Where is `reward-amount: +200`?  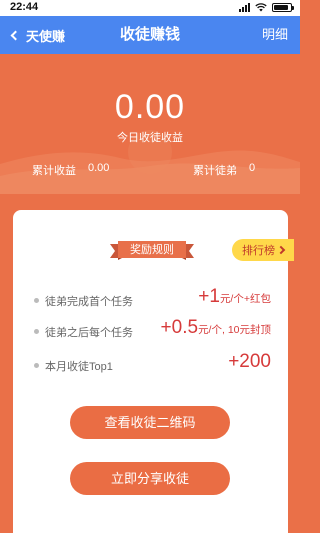 reward-amount: +200 is located at coordinates (249, 361).